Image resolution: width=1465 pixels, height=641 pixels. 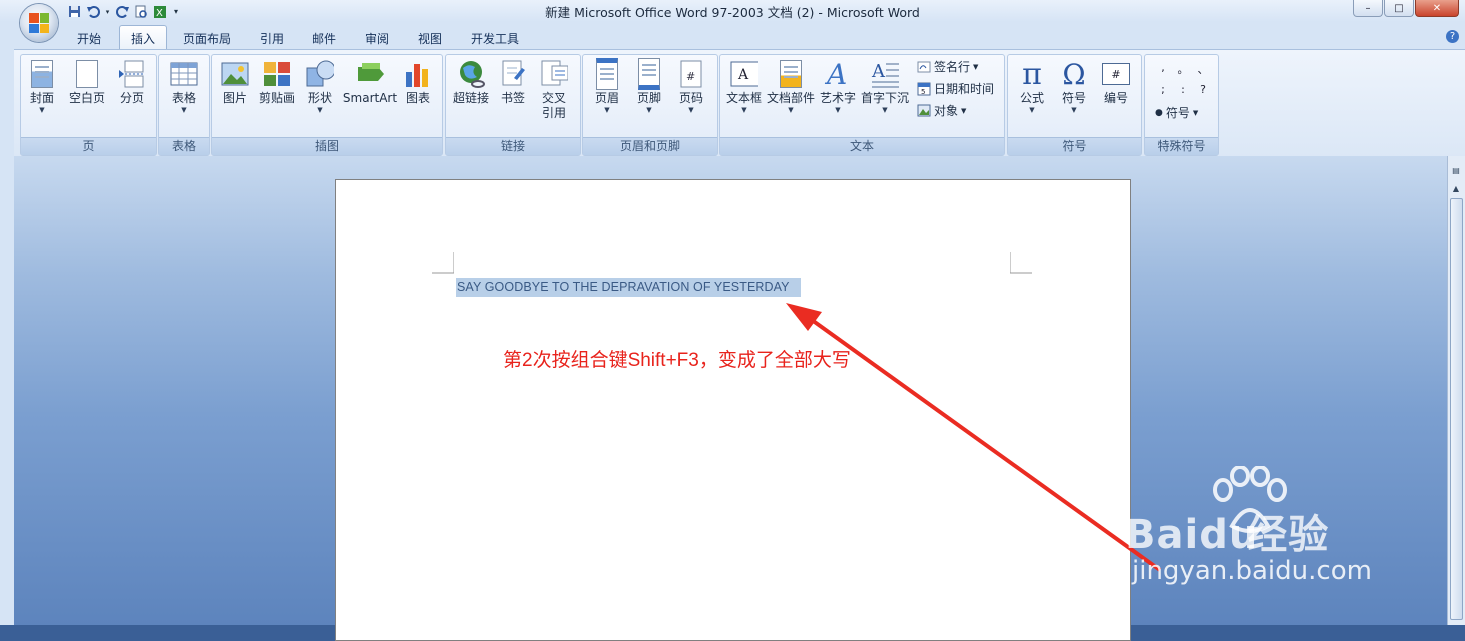 What do you see at coordinates (74, 11) in the screenshot?
I see `save-icon` at bounding box center [74, 11].